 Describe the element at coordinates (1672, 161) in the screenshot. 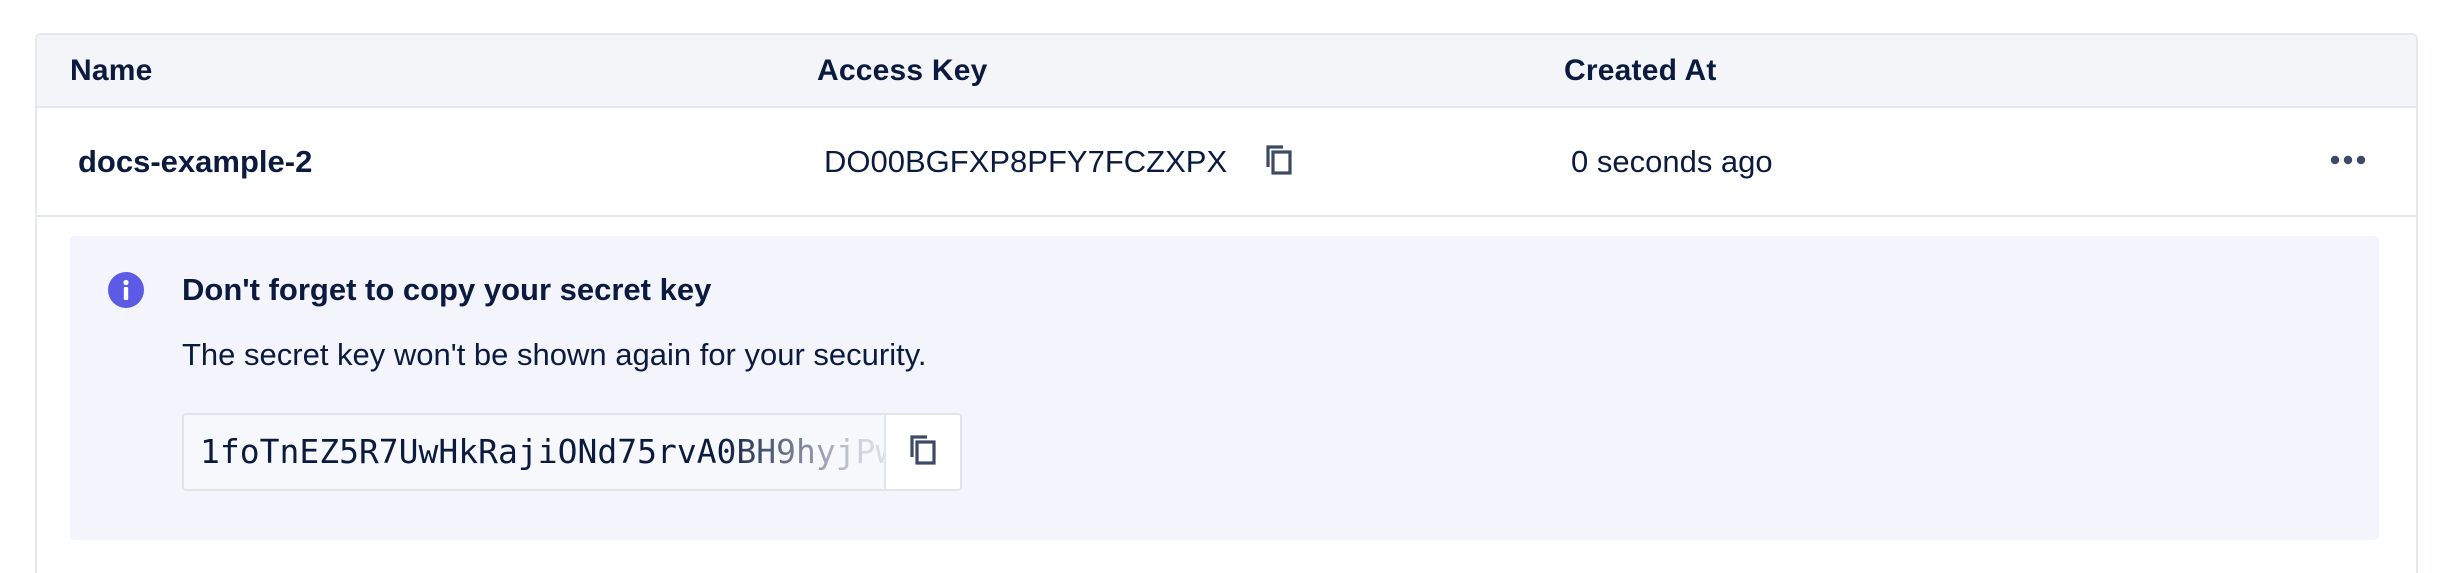

I see `created-at-value: 0 seconds ago` at that location.